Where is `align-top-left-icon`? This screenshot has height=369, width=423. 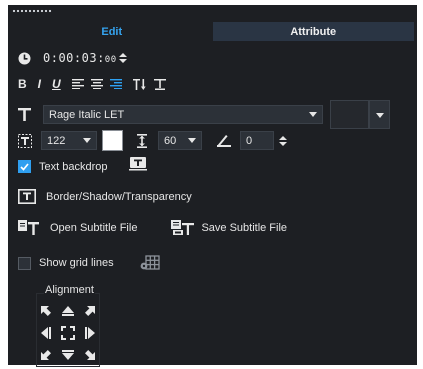
align-top-left-icon is located at coordinates (46, 311).